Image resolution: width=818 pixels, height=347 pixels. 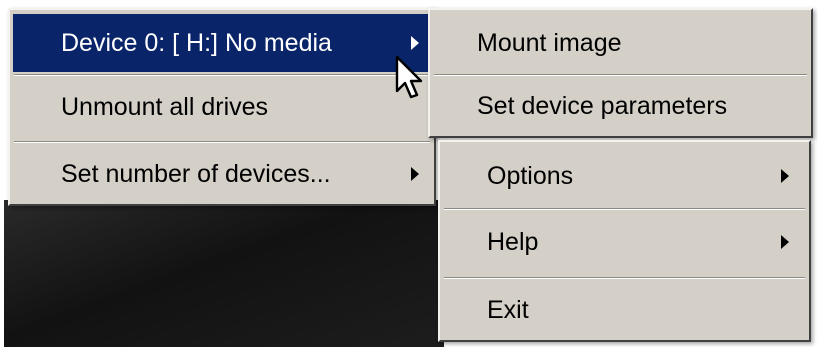 I want to click on menu-item-mount-image: Mount image, so click(x=620, y=43).